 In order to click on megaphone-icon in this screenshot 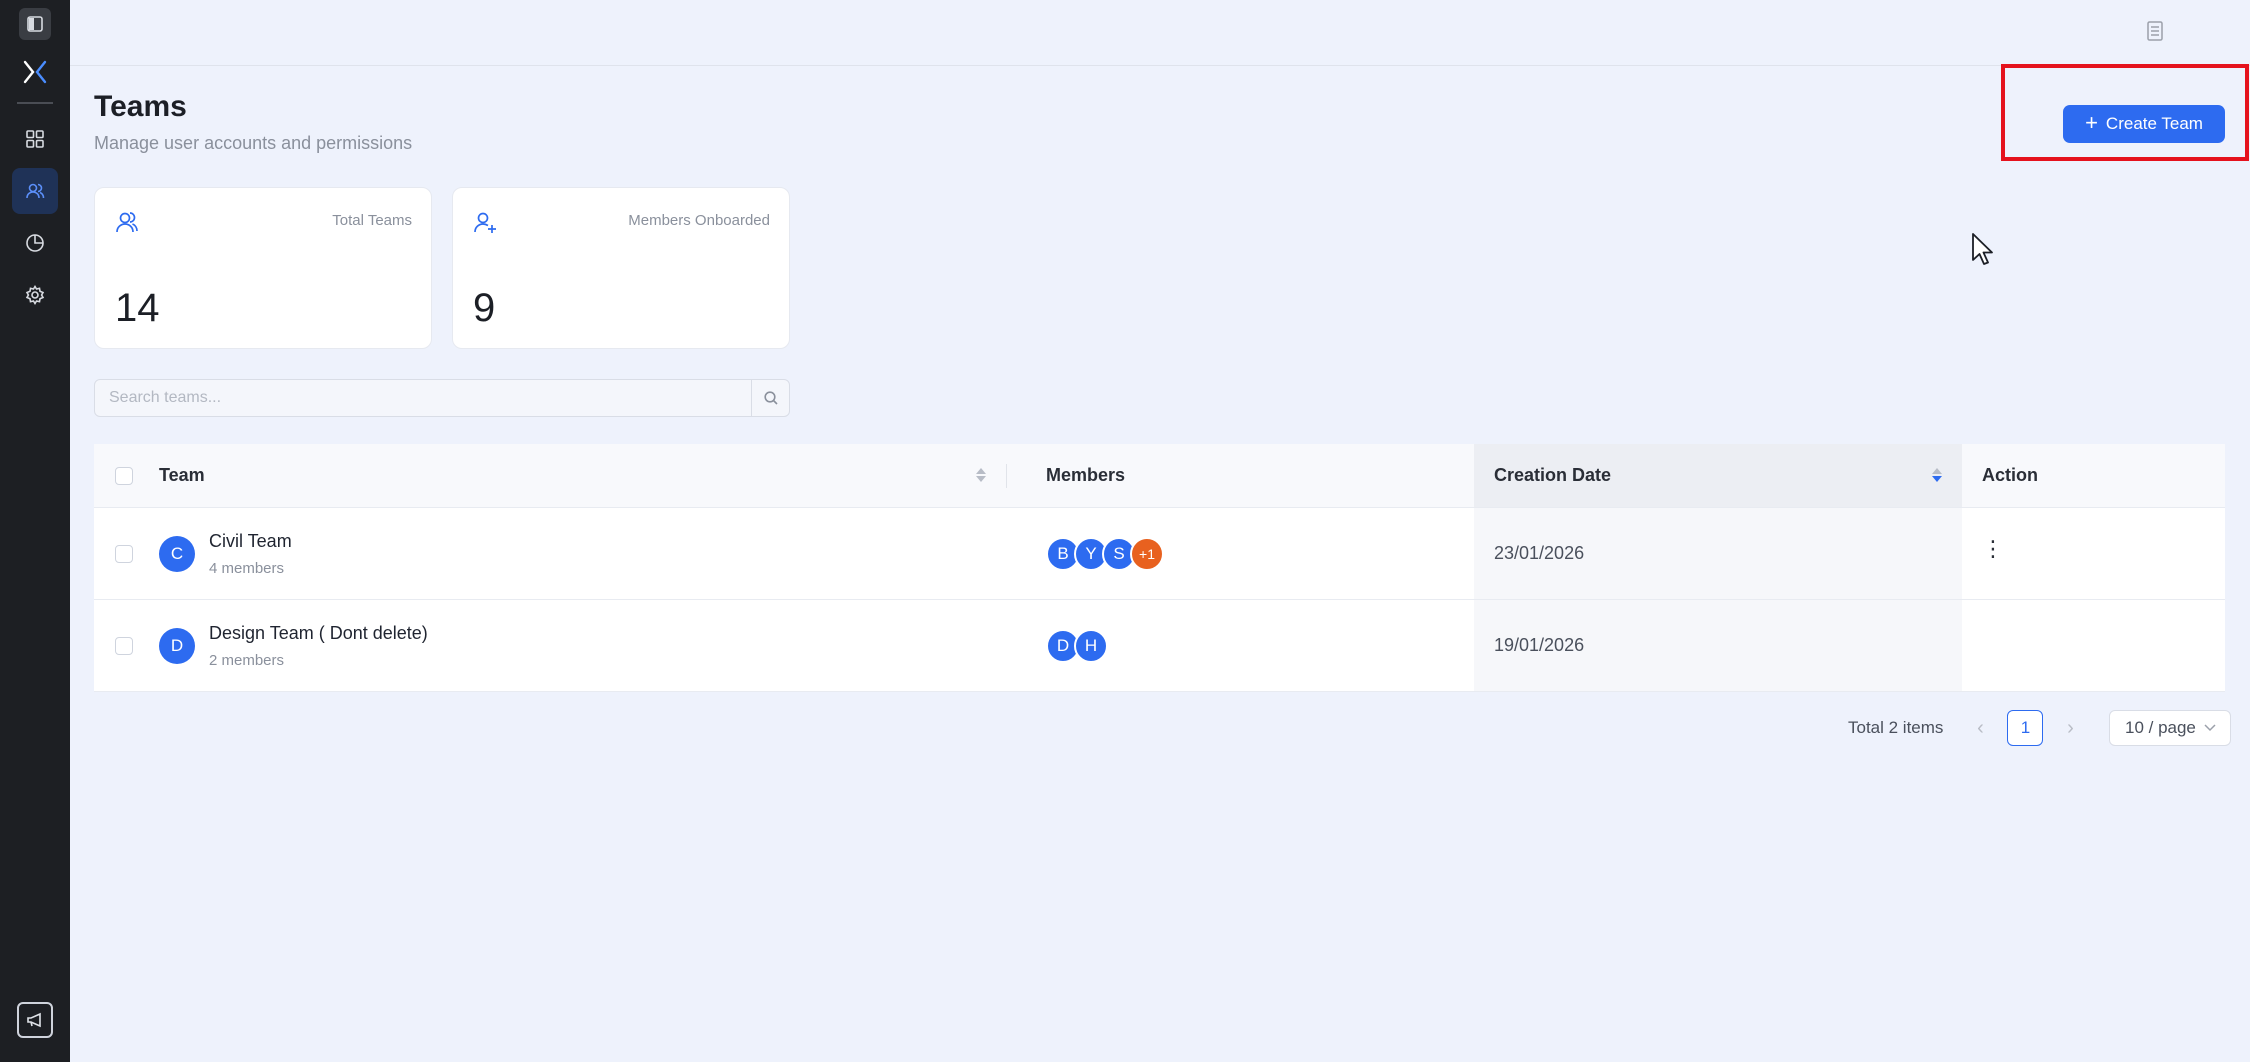, I will do `click(34, 1020)`.